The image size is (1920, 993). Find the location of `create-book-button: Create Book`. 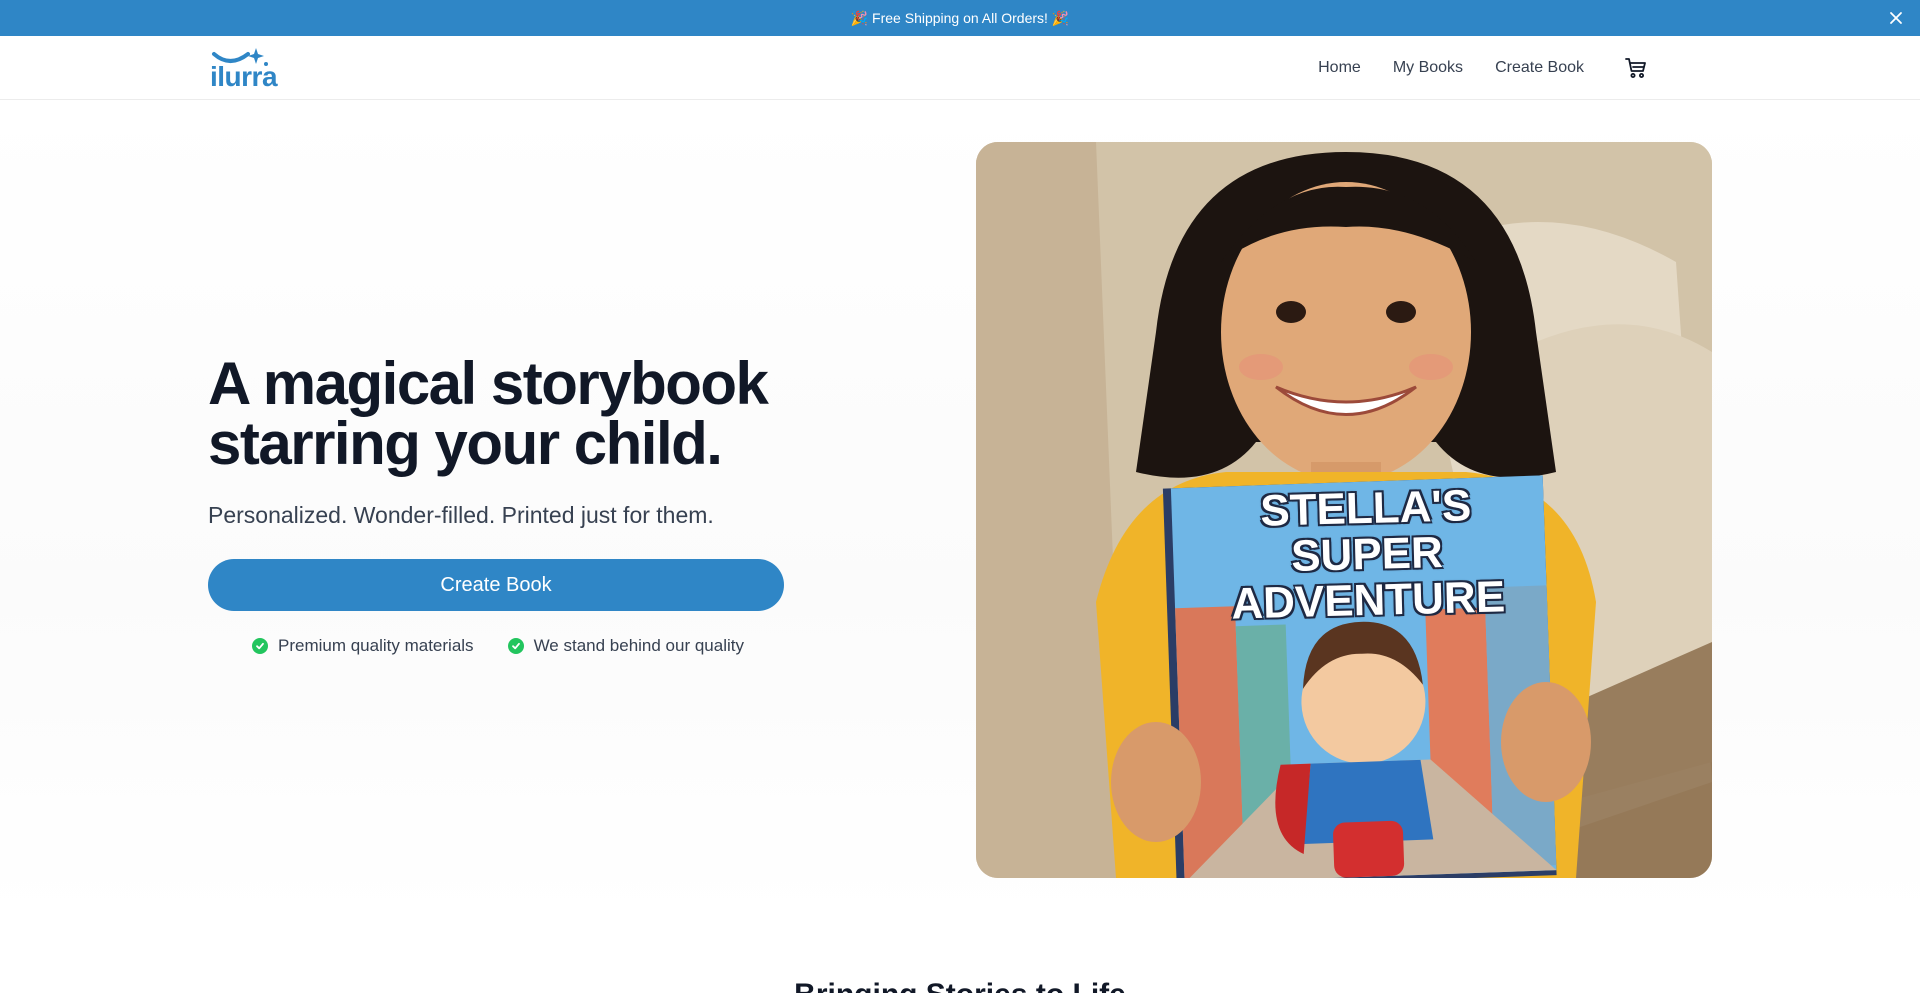

create-book-button: Create Book is located at coordinates (496, 585).